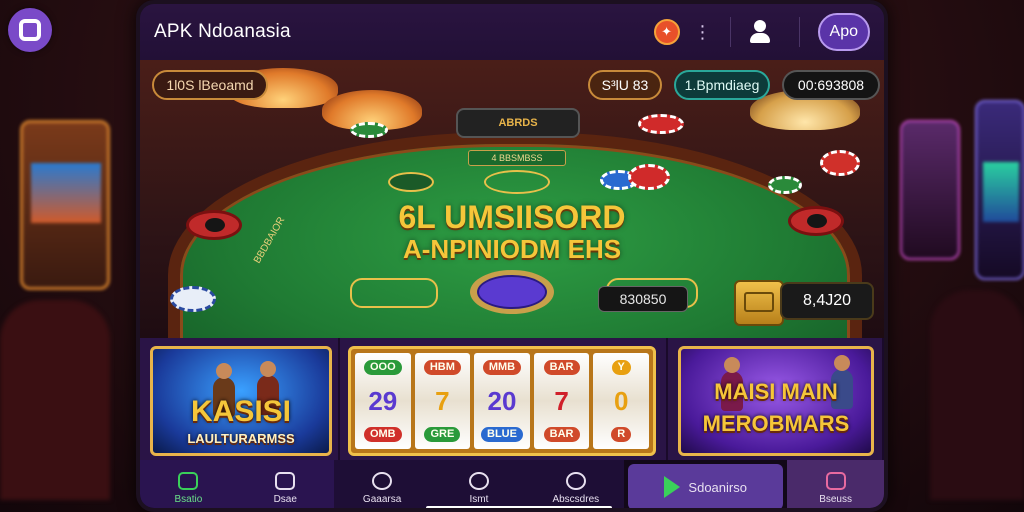 This screenshot has width=1024, height=512. I want to click on slot-symbol: 20, so click(502, 400).